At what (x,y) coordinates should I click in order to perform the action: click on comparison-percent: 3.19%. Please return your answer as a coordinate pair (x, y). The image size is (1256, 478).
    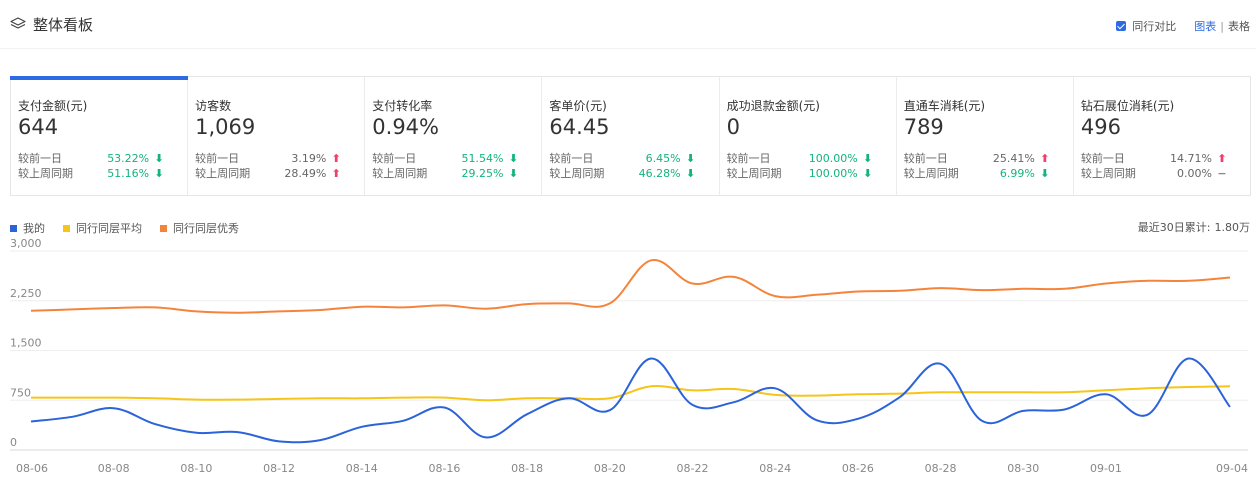
    Looking at the image, I should click on (309, 158).